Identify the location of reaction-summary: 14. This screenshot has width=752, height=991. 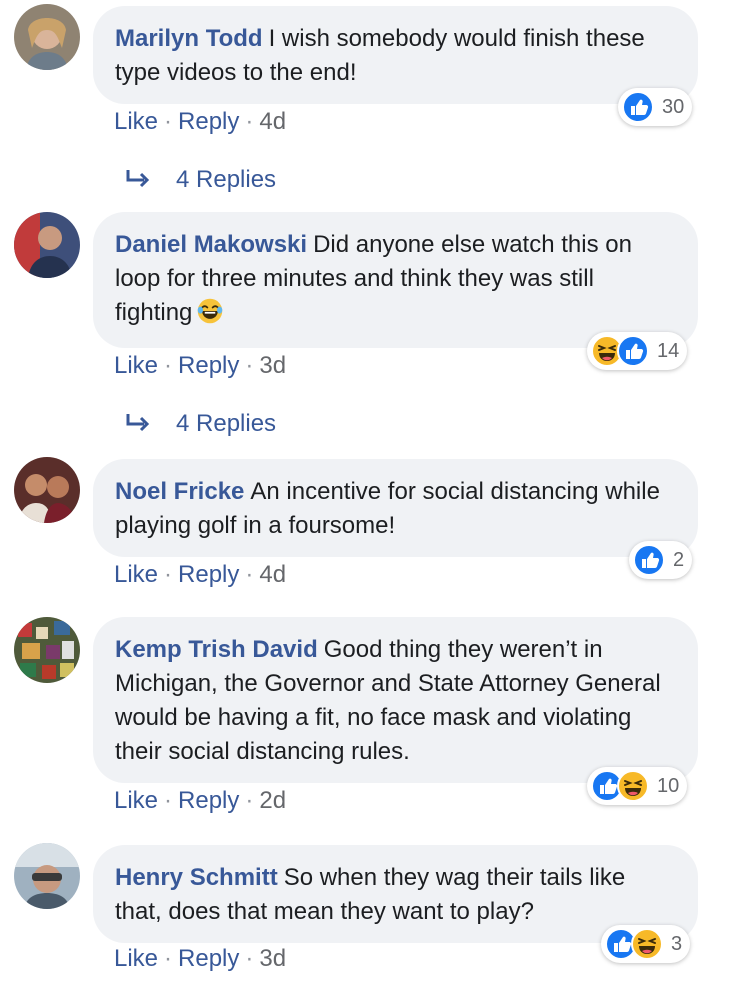
(637, 351).